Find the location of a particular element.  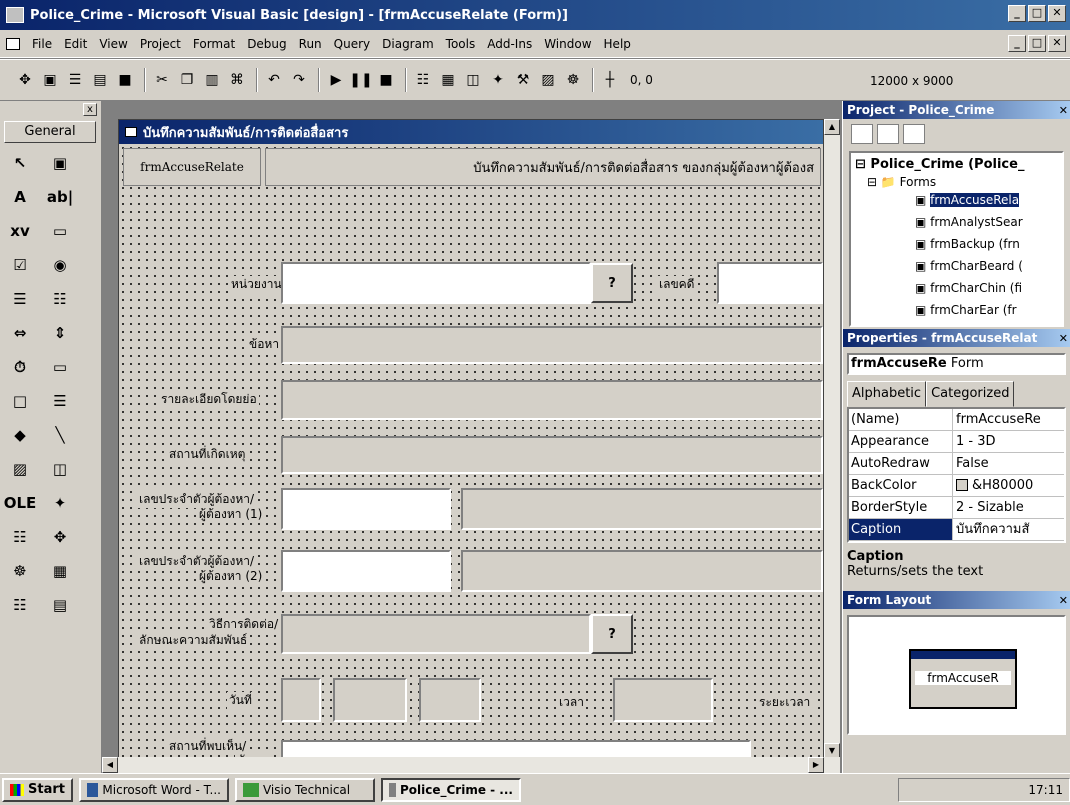

optionbutton-icon: ◉ is located at coordinates (60, 265).